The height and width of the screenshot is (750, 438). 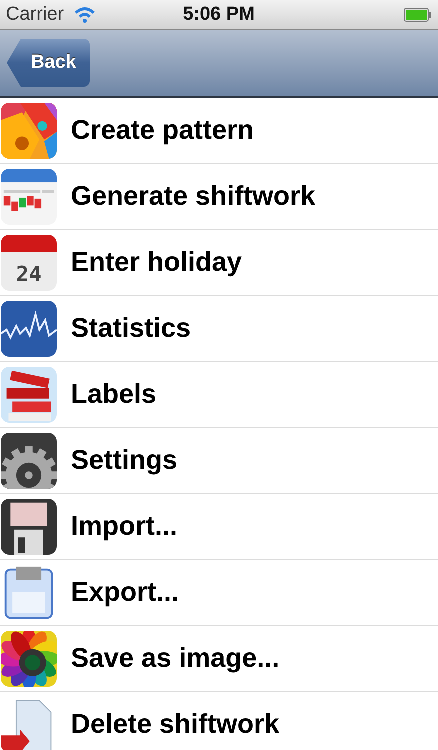 What do you see at coordinates (29, 460) in the screenshot?
I see `gear-icon` at bounding box center [29, 460].